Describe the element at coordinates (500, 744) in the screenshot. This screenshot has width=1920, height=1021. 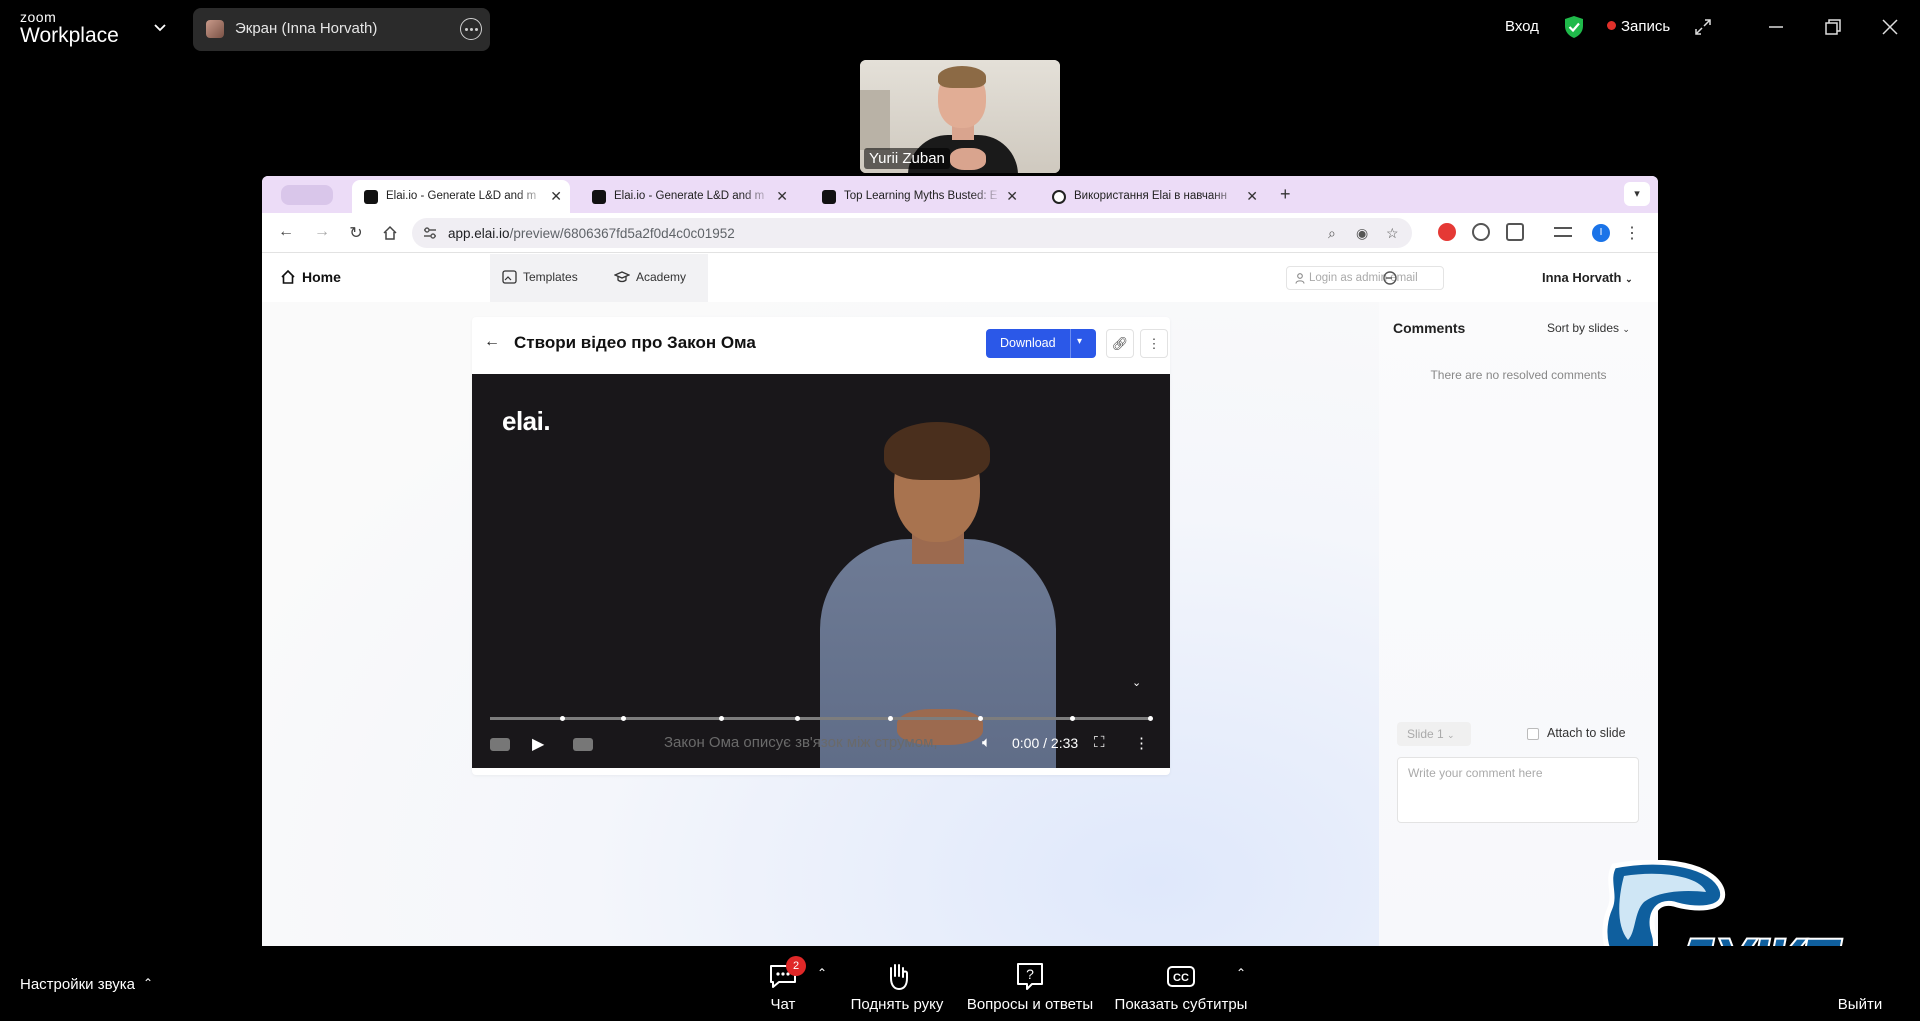
I see `previous-slide-icon` at that location.